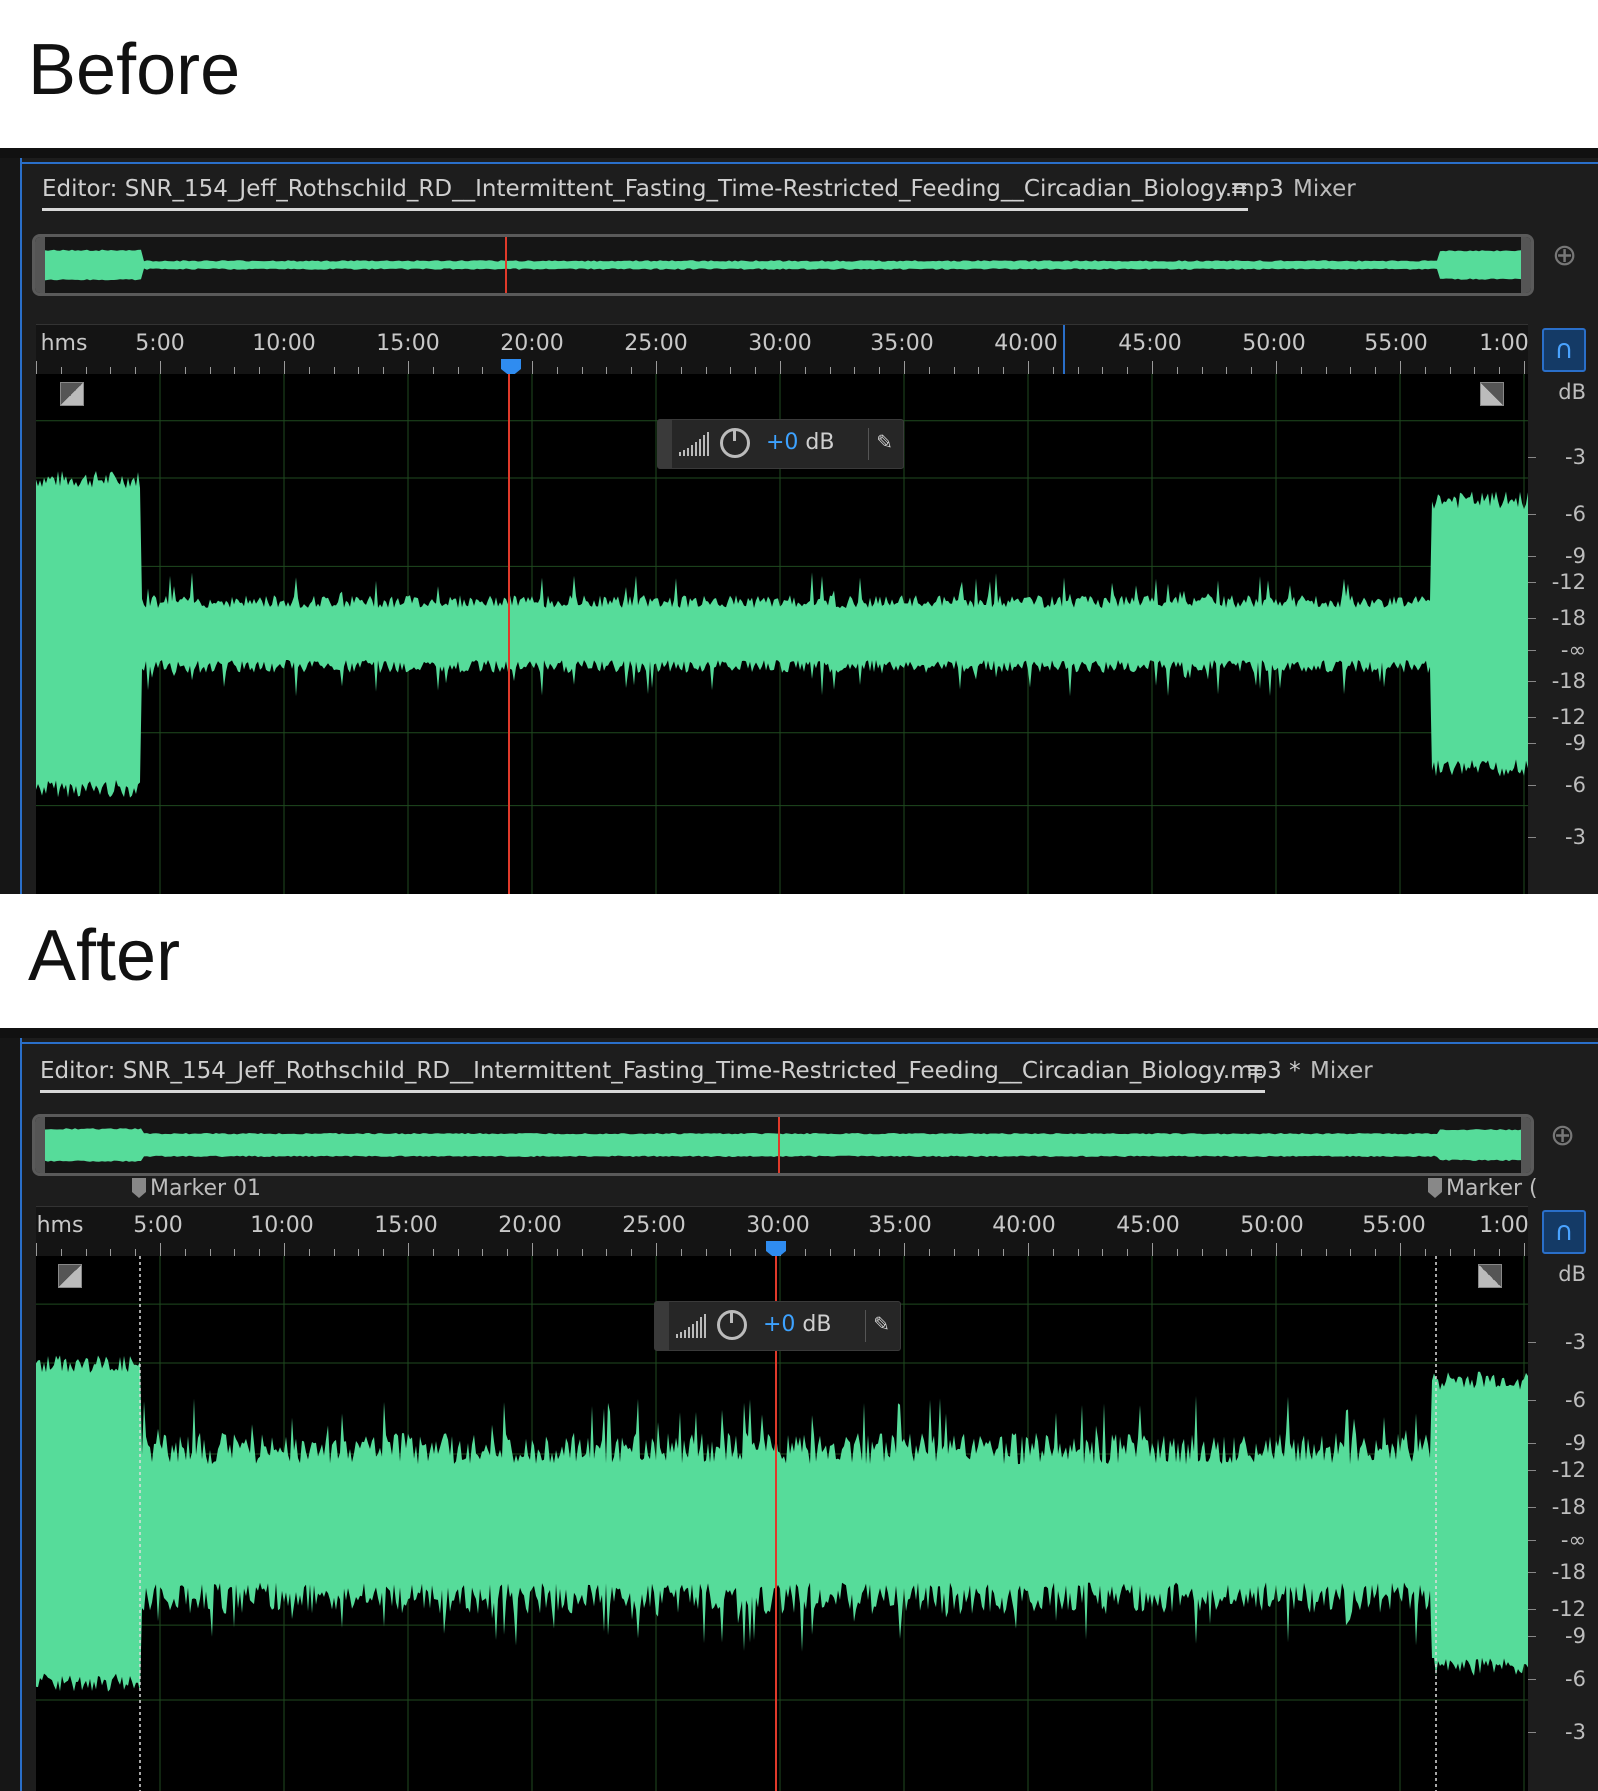 This screenshot has height=1791, width=1598. I want to click on panel-focus-edge, so click(21, 1414).